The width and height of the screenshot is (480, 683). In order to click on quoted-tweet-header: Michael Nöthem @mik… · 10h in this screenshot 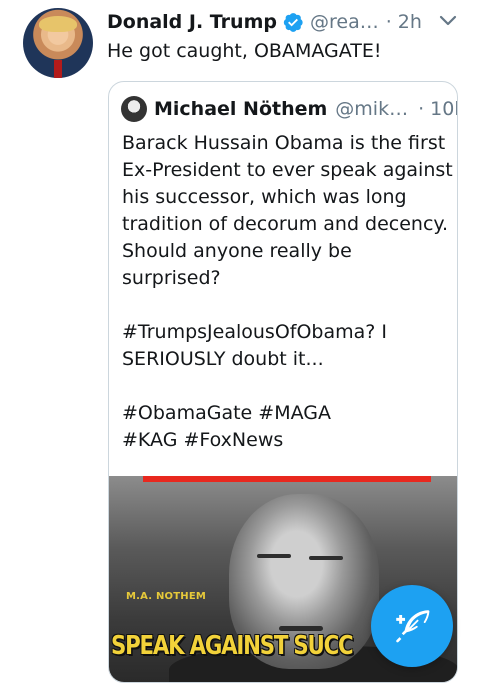, I will do `click(289, 109)`.